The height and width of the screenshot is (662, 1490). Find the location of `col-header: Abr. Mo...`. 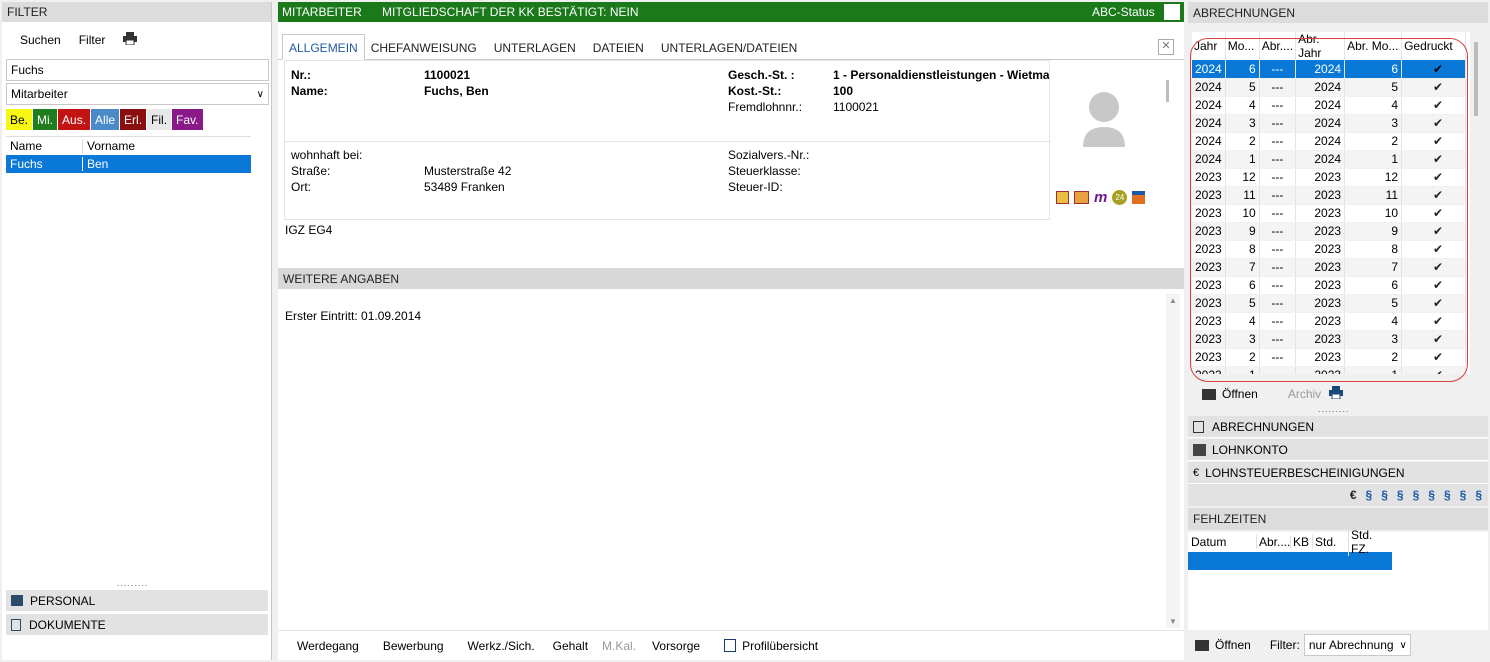

col-header: Abr. Mo... is located at coordinates (1373, 46).